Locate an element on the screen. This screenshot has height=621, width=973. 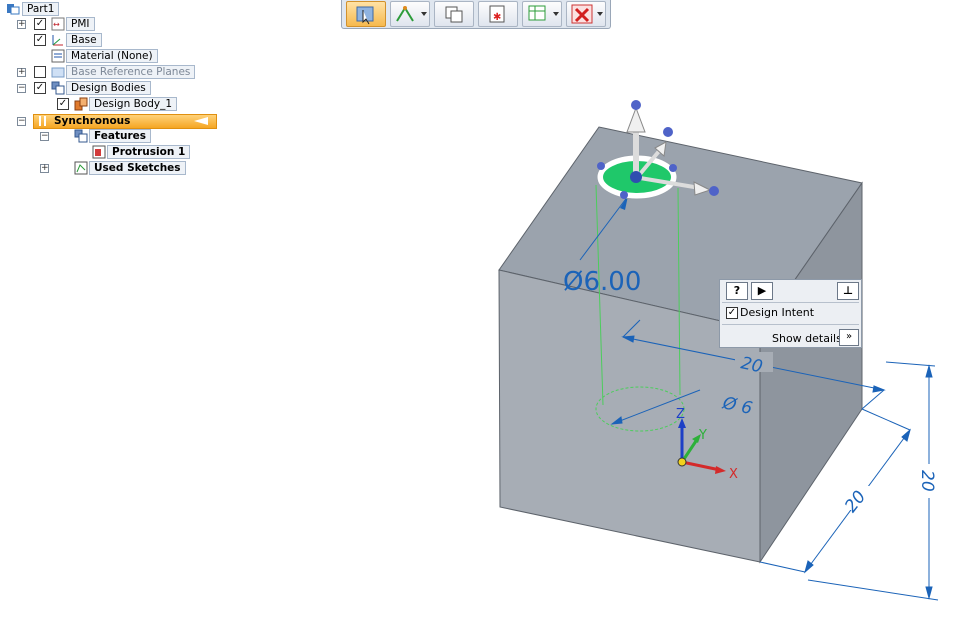
design-intent-checkbox: ✓ is located at coordinates (732, 313).